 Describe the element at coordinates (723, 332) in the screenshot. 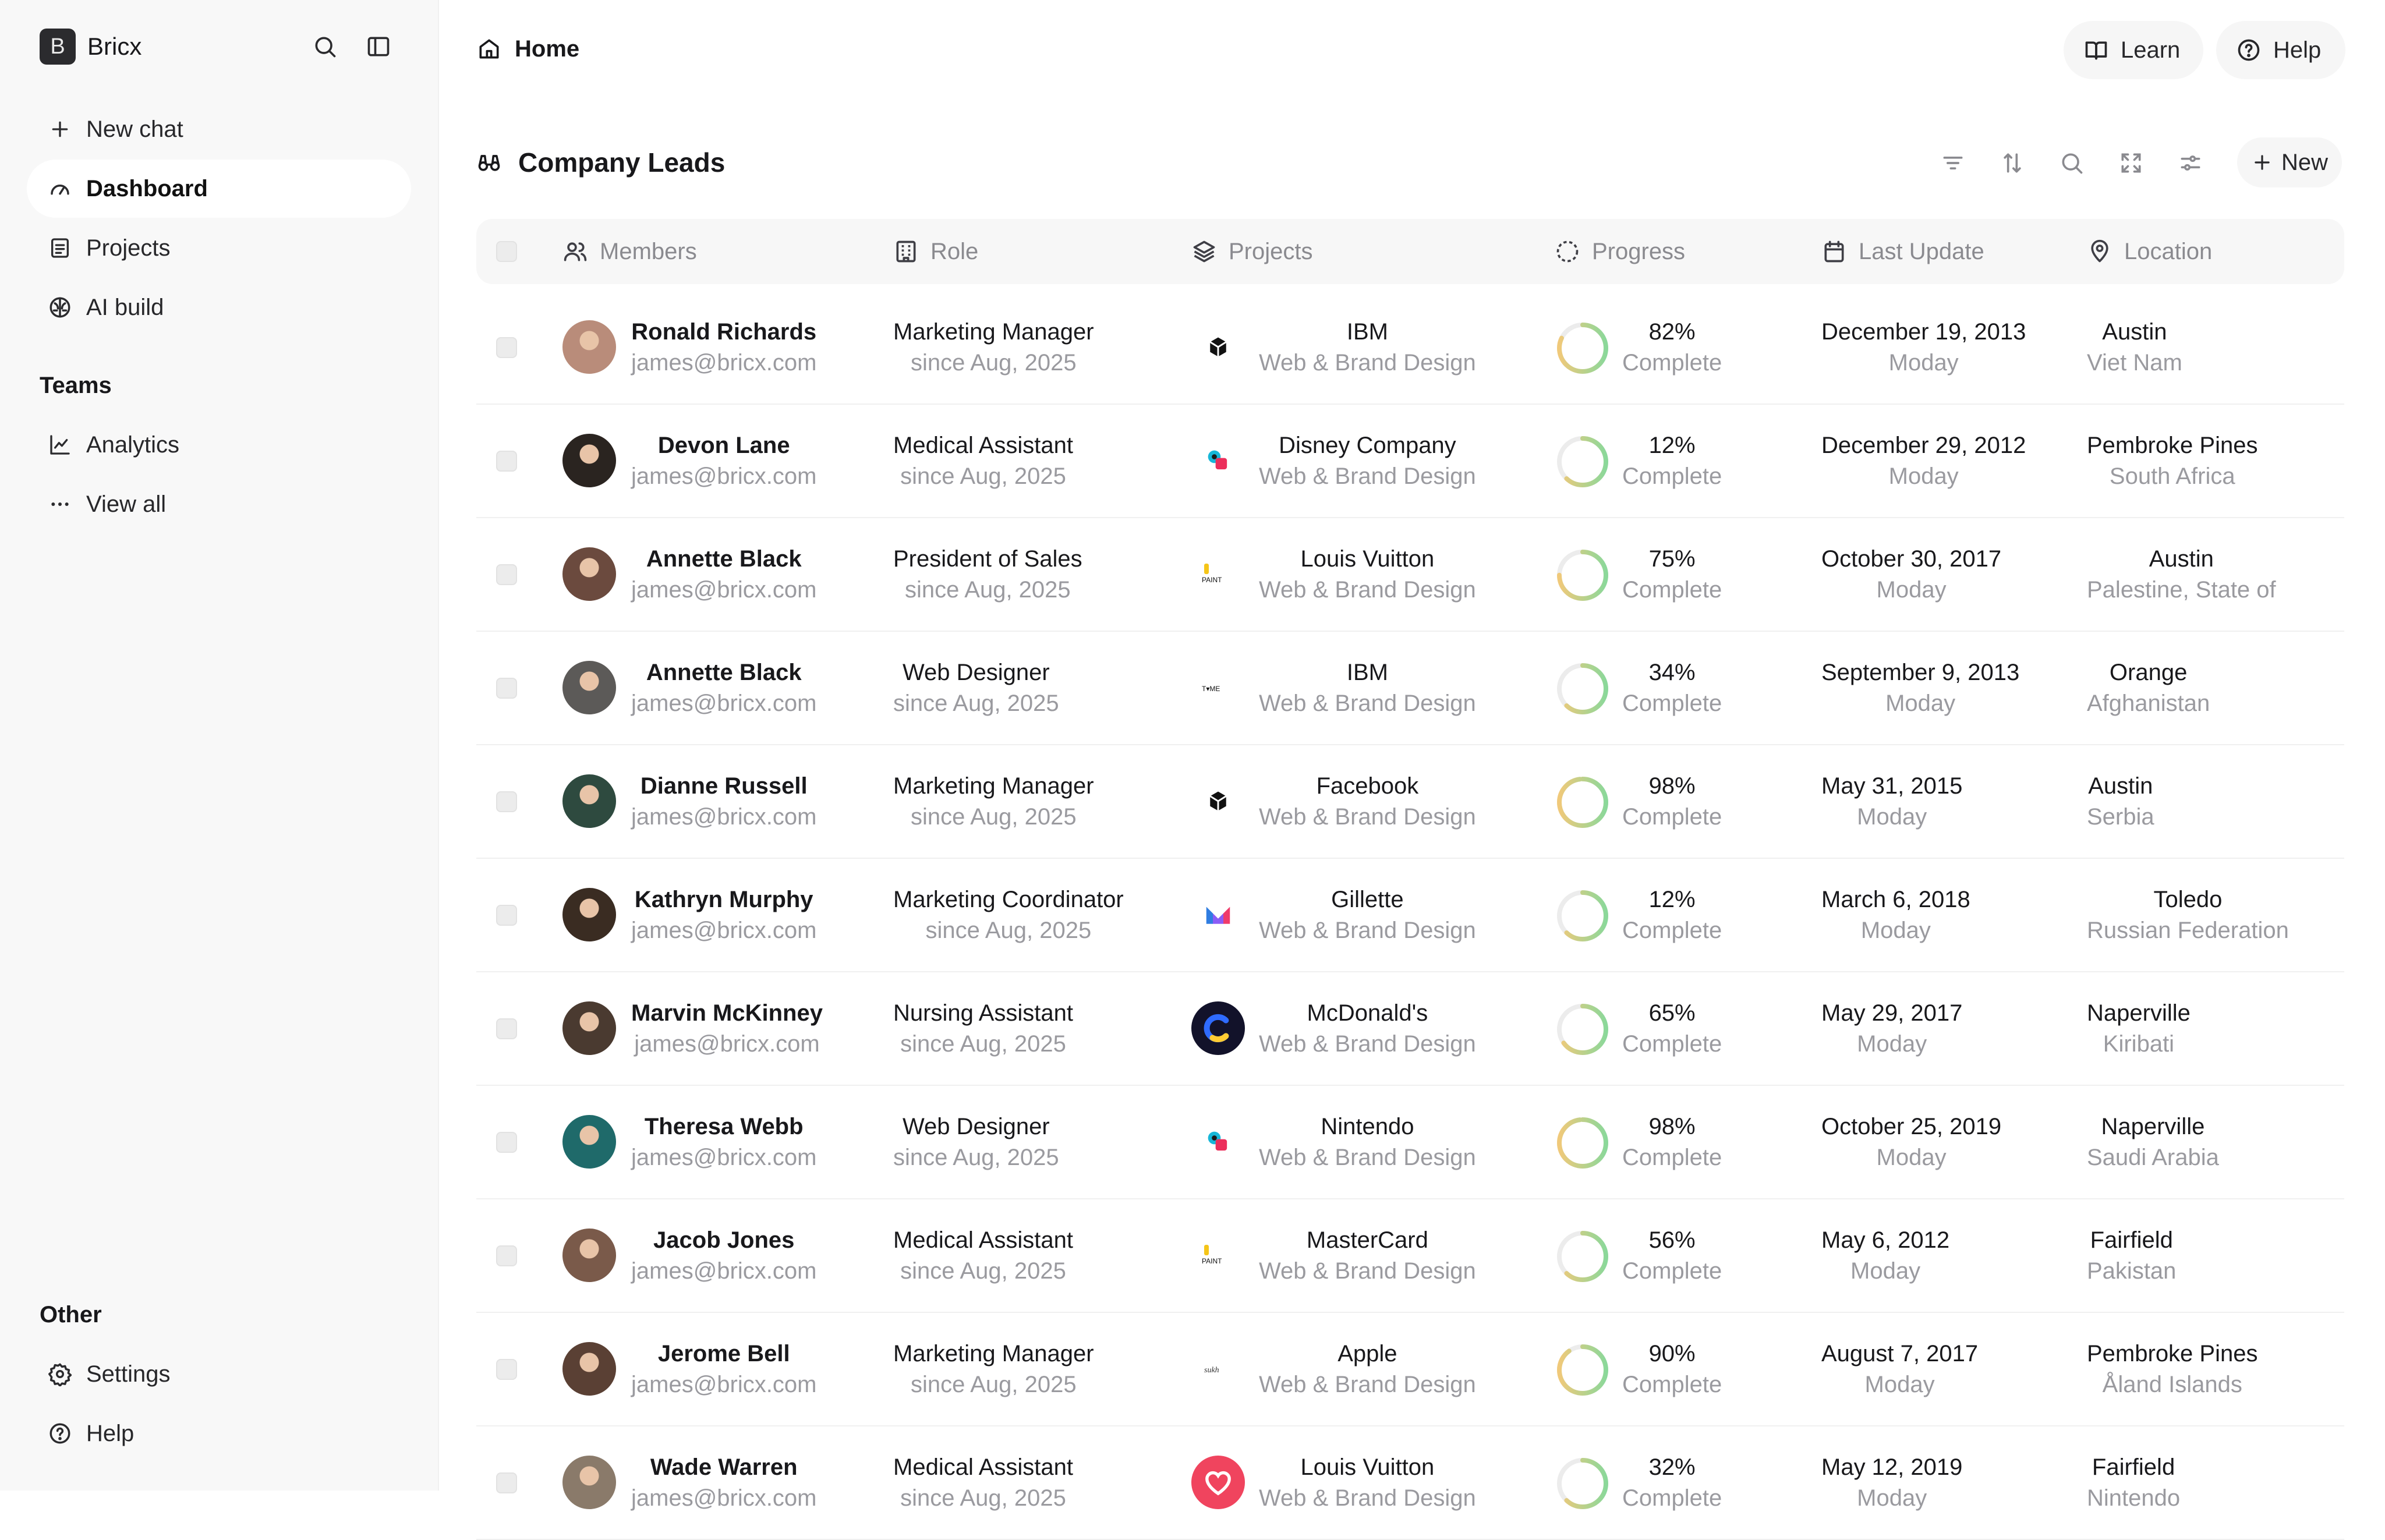

I see `member-name: Ronald Richards` at that location.